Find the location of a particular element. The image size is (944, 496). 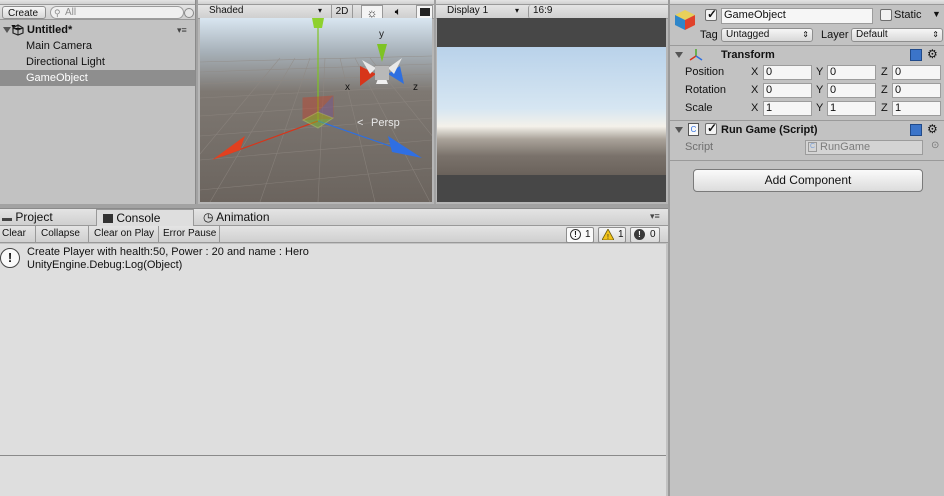

warning-count: 1 is located at coordinates (621, 234).